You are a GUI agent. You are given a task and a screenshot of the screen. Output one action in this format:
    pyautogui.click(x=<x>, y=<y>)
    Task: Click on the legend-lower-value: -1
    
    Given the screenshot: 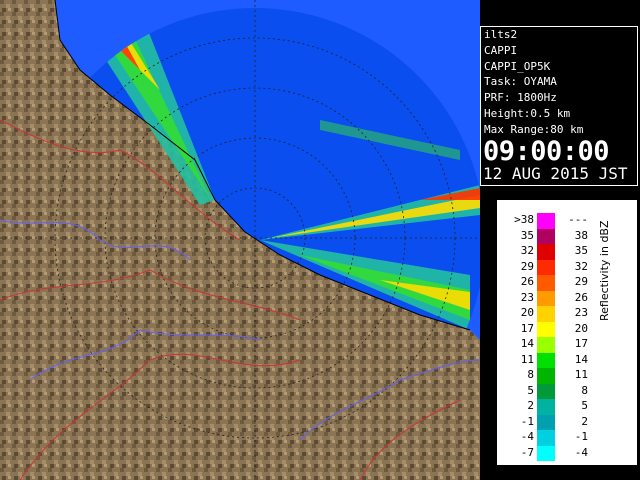 What is the action you would take?
    pyautogui.click(x=527, y=421)
    